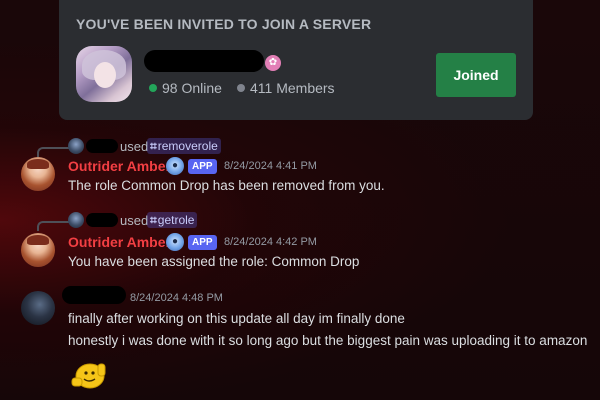  Describe the element at coordinates (89, 375) in the screenshot. I see `thumbs-up-emoji-sticker` at that location.